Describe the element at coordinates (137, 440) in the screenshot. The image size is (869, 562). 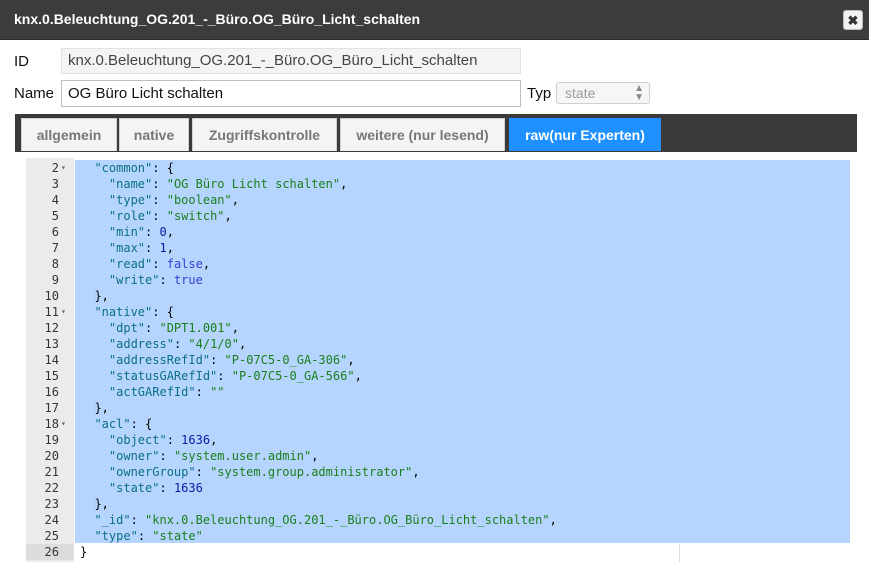
I see `code-token: "object"` at that location.